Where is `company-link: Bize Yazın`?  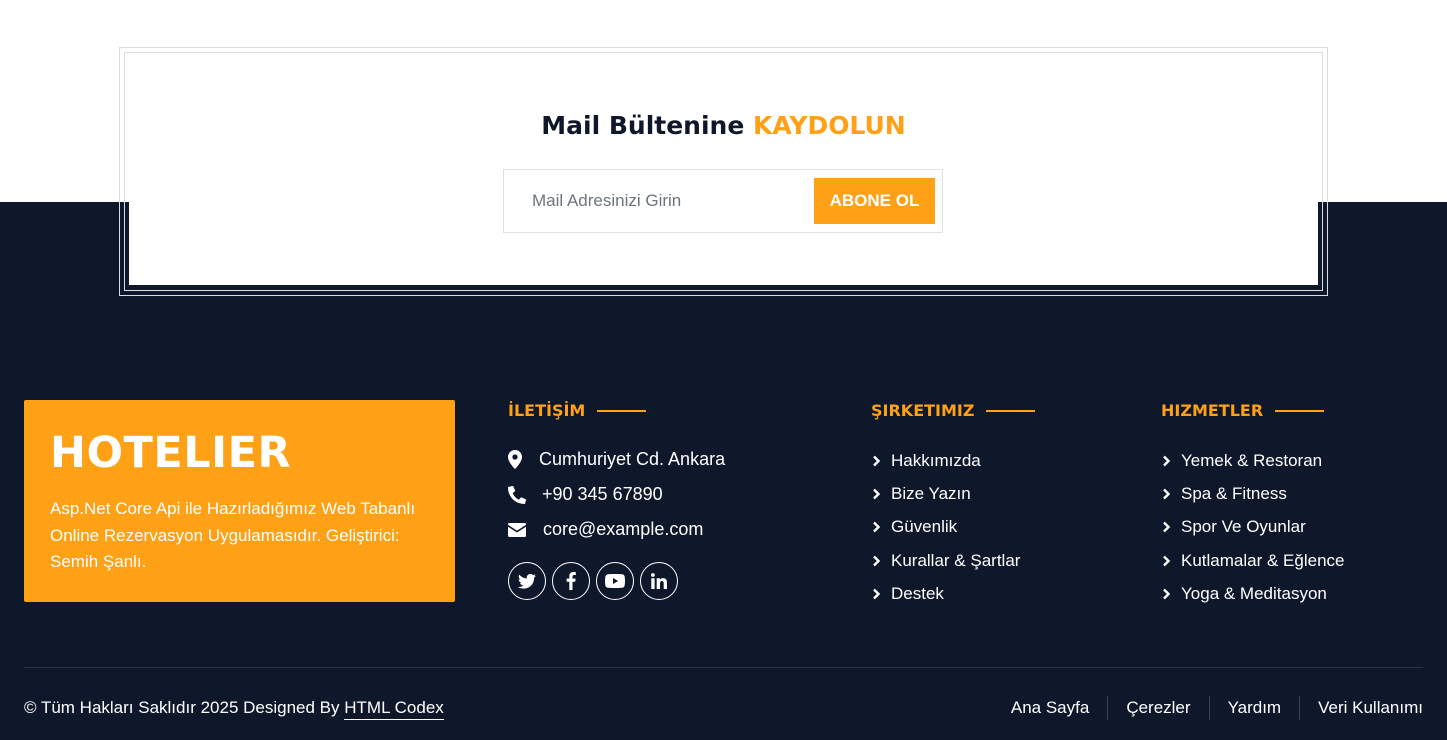
company-link: Bize Yazın is located at coordinates (945, 493).